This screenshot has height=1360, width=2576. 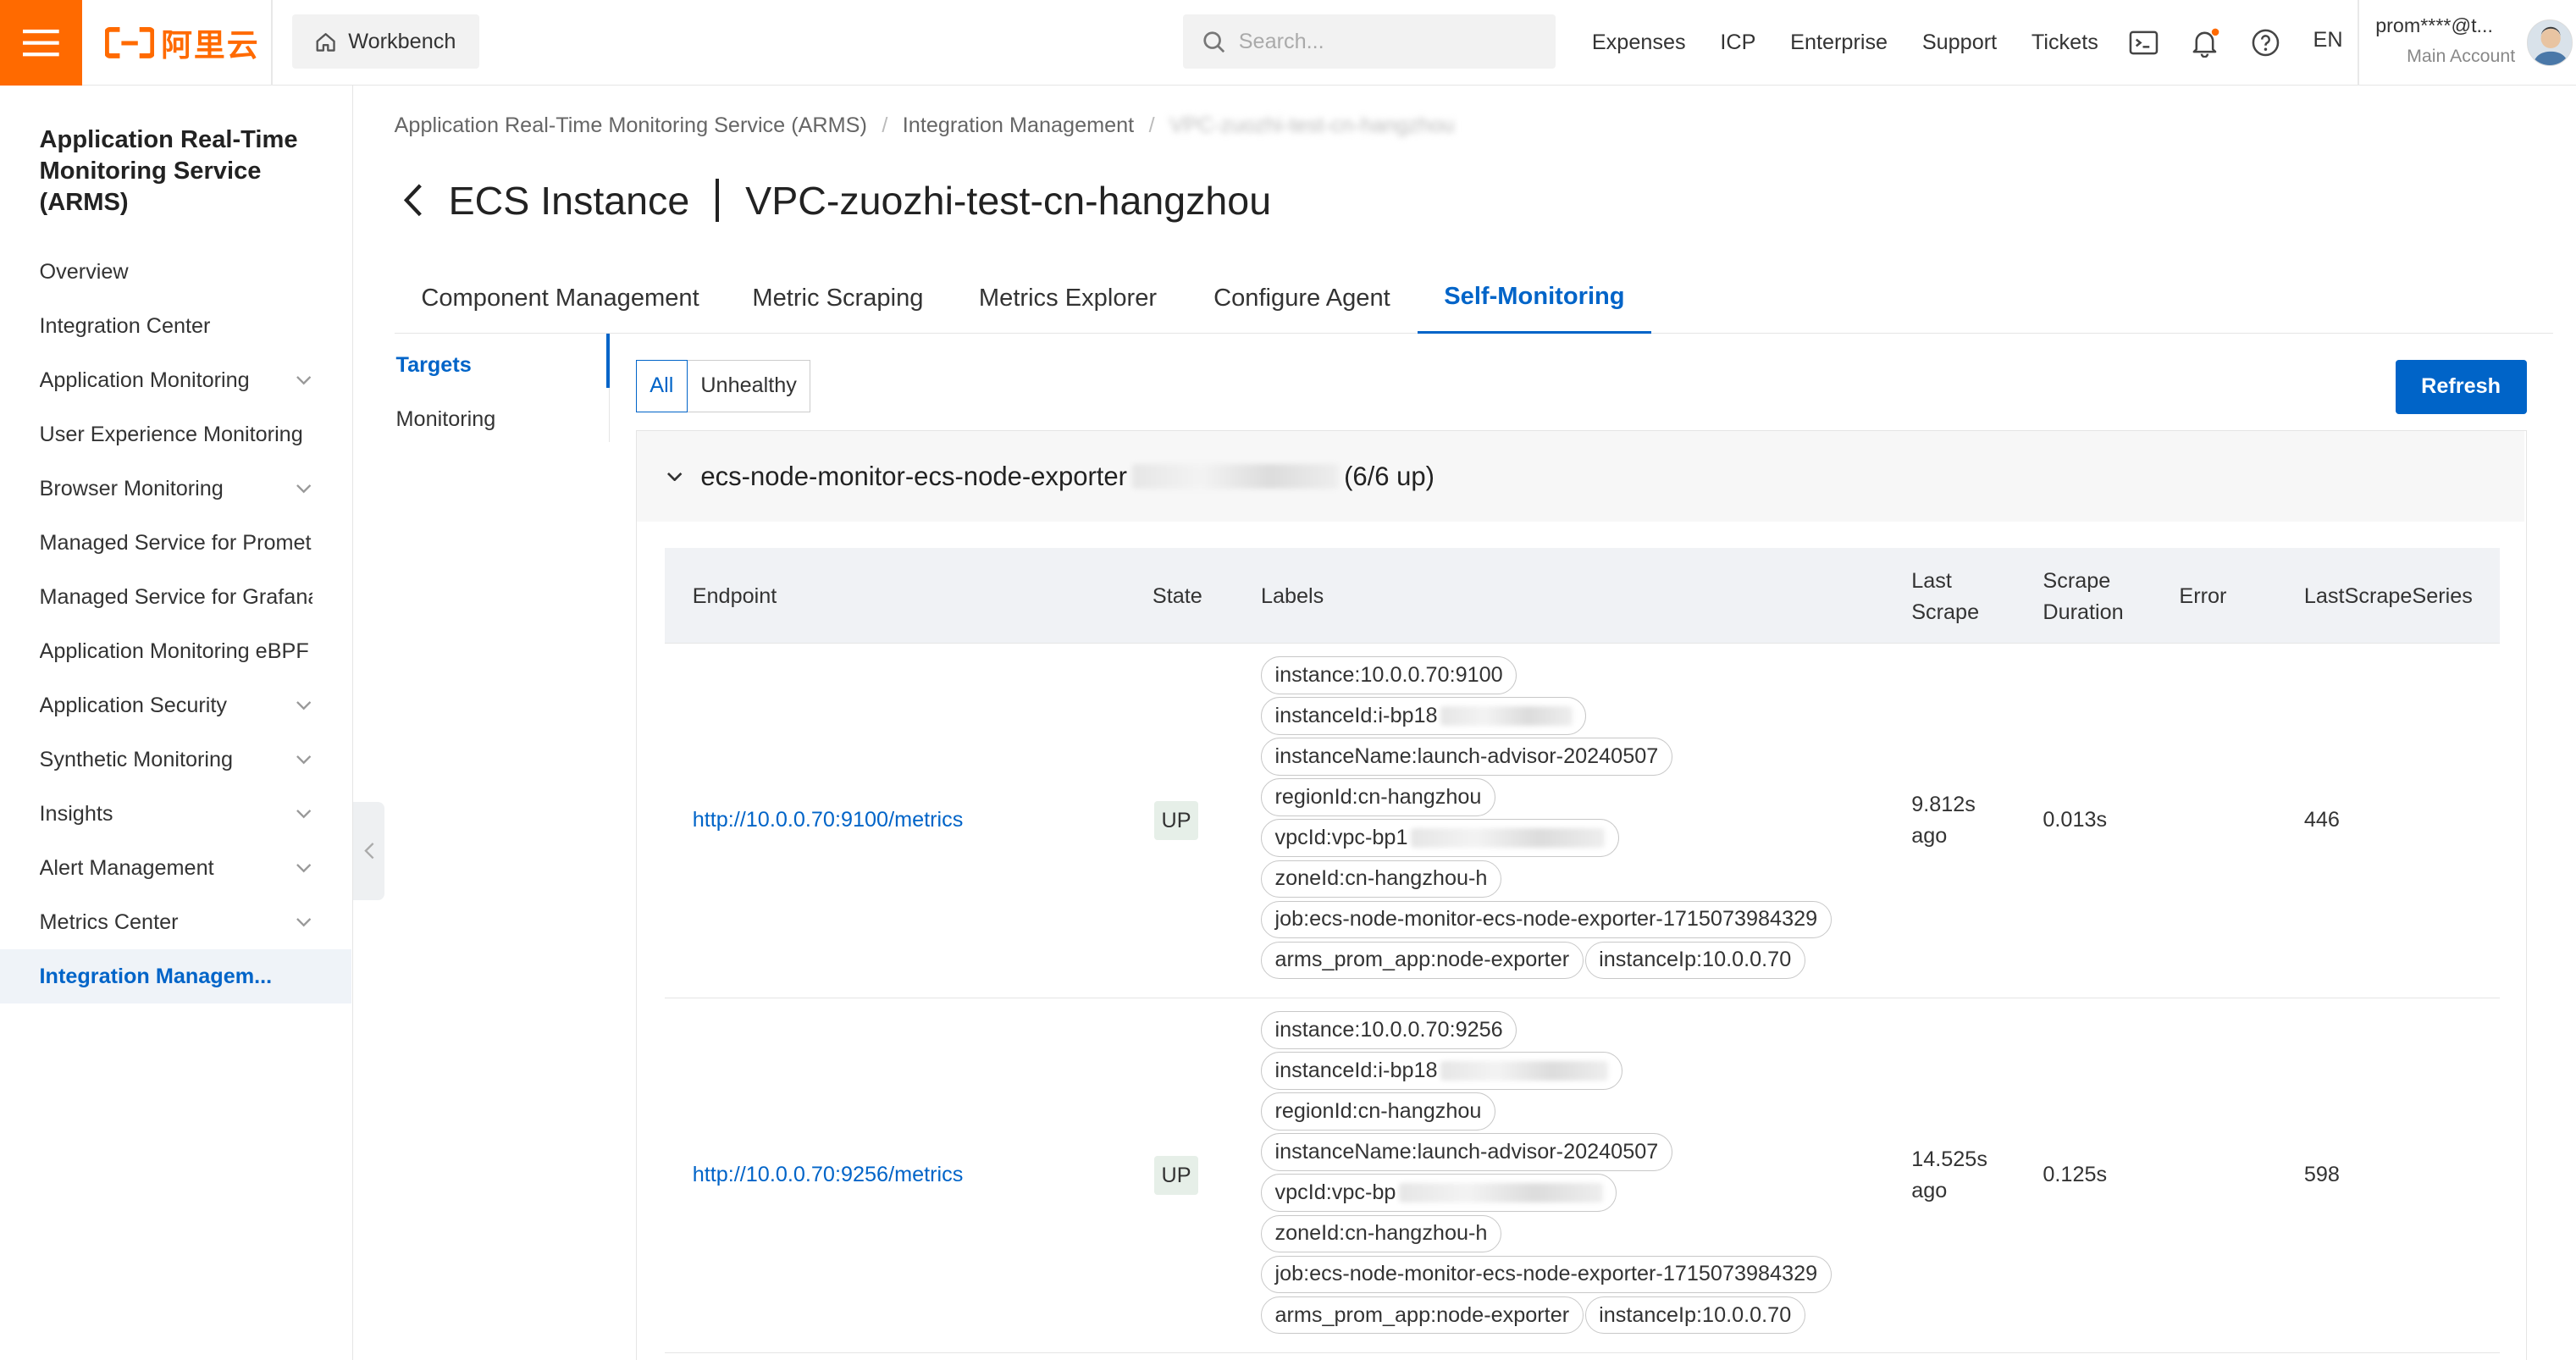 What do you see at coordinates (130, 42) in the screenshot?
I see `aliyun-logo-mark-icon` at bounding box center [130, 42].